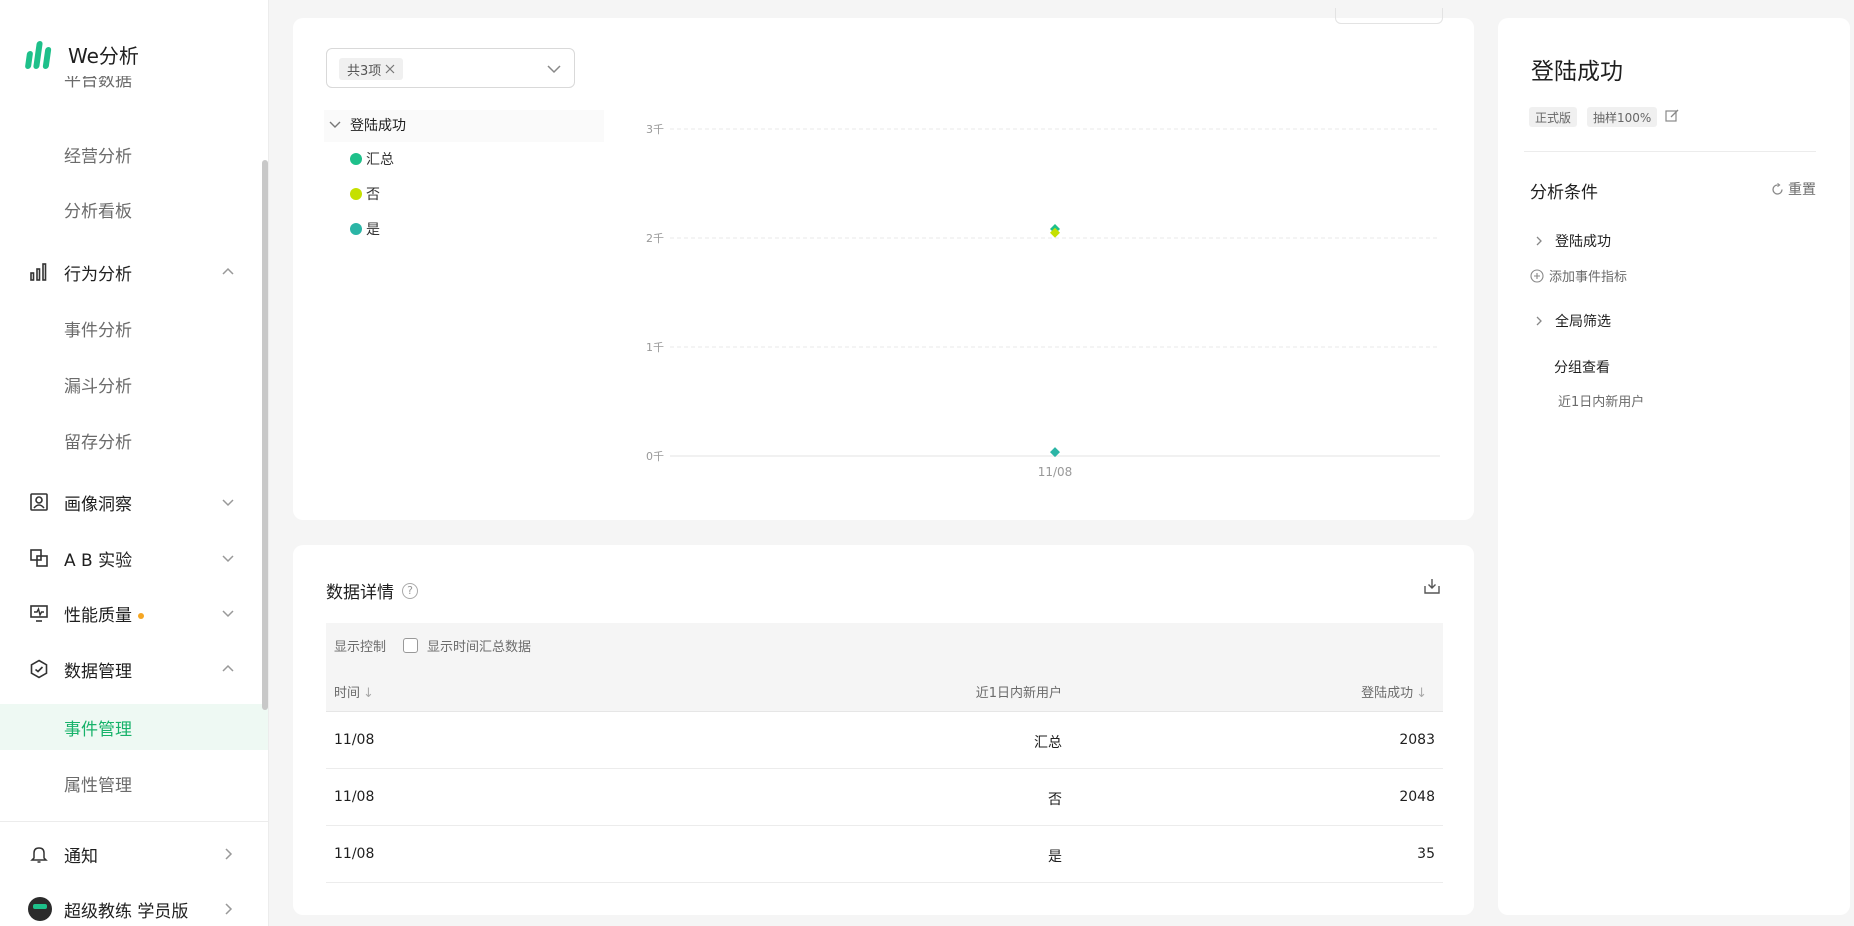  I want to click on show-time-summary-checkbox, so click(410, 645).